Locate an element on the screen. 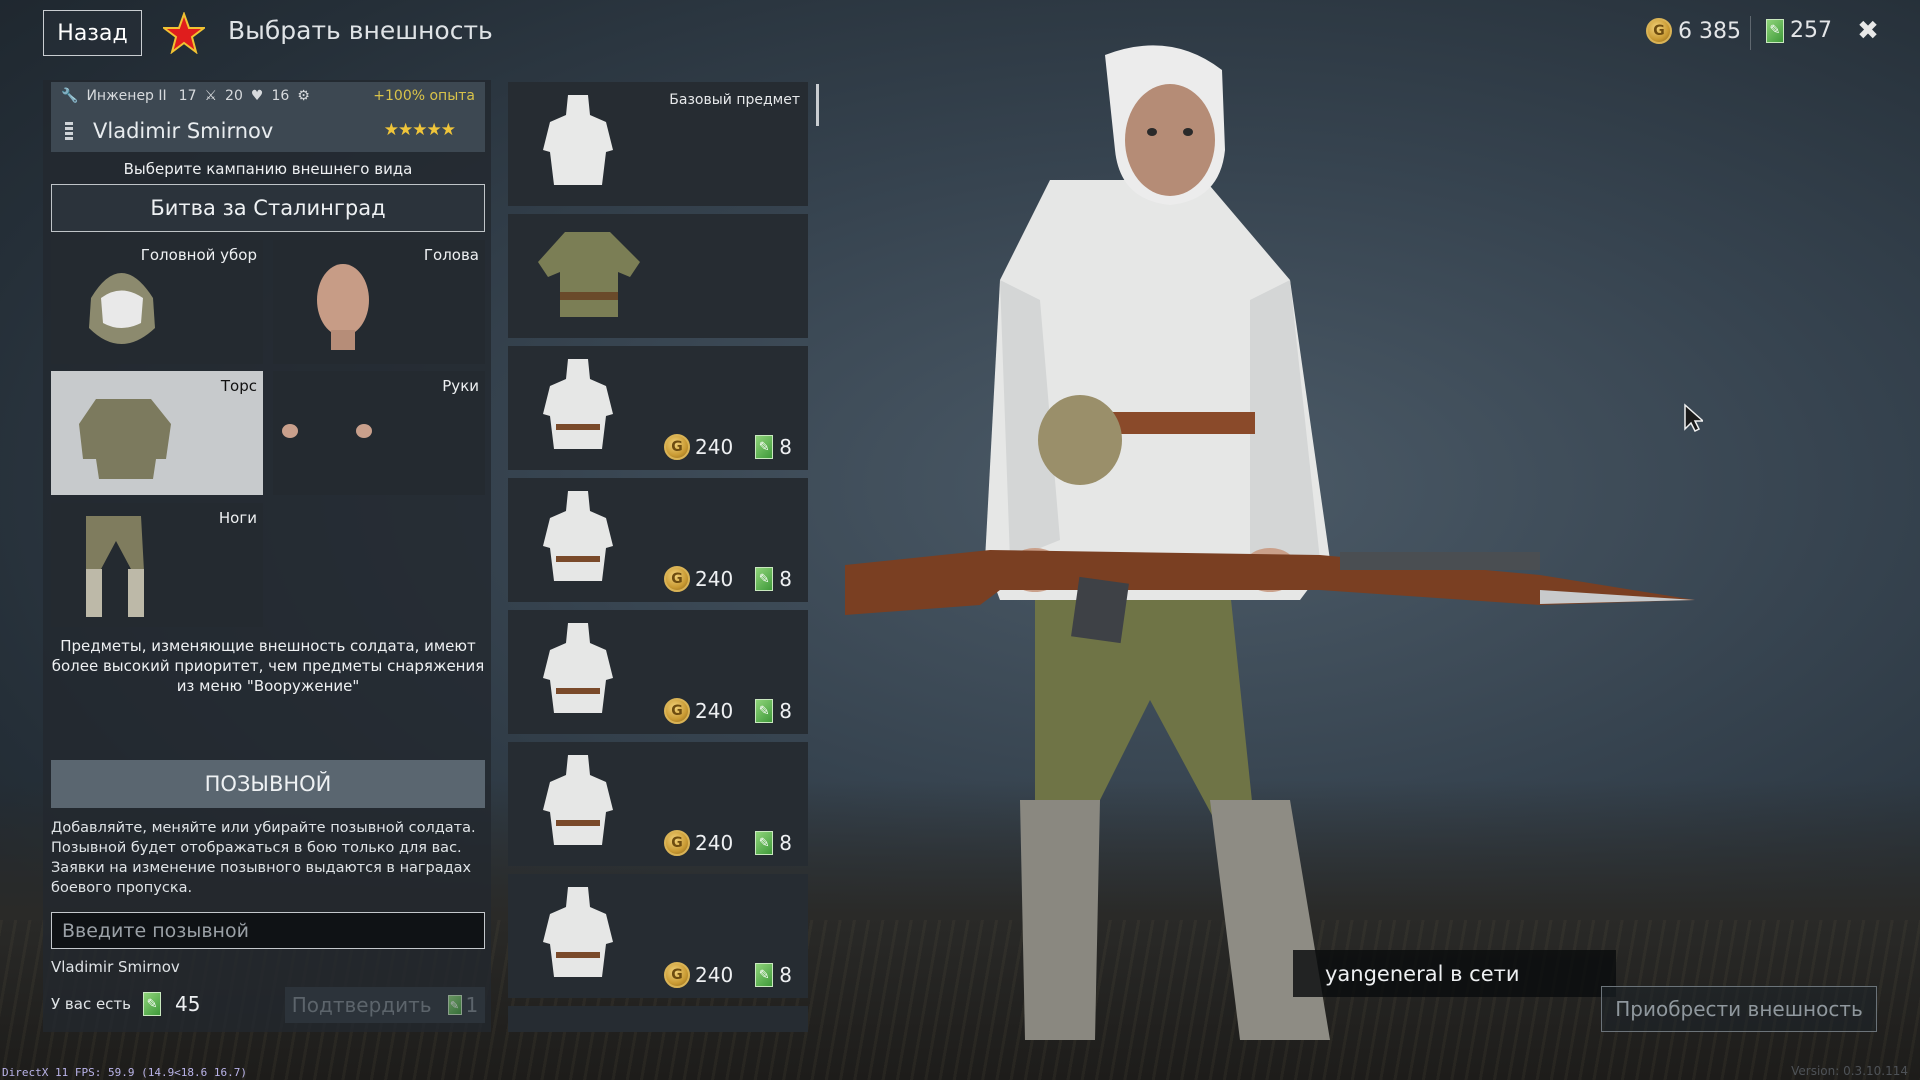  soldier-name: Vladimir Smirnov is located at coordinates (183, 131).